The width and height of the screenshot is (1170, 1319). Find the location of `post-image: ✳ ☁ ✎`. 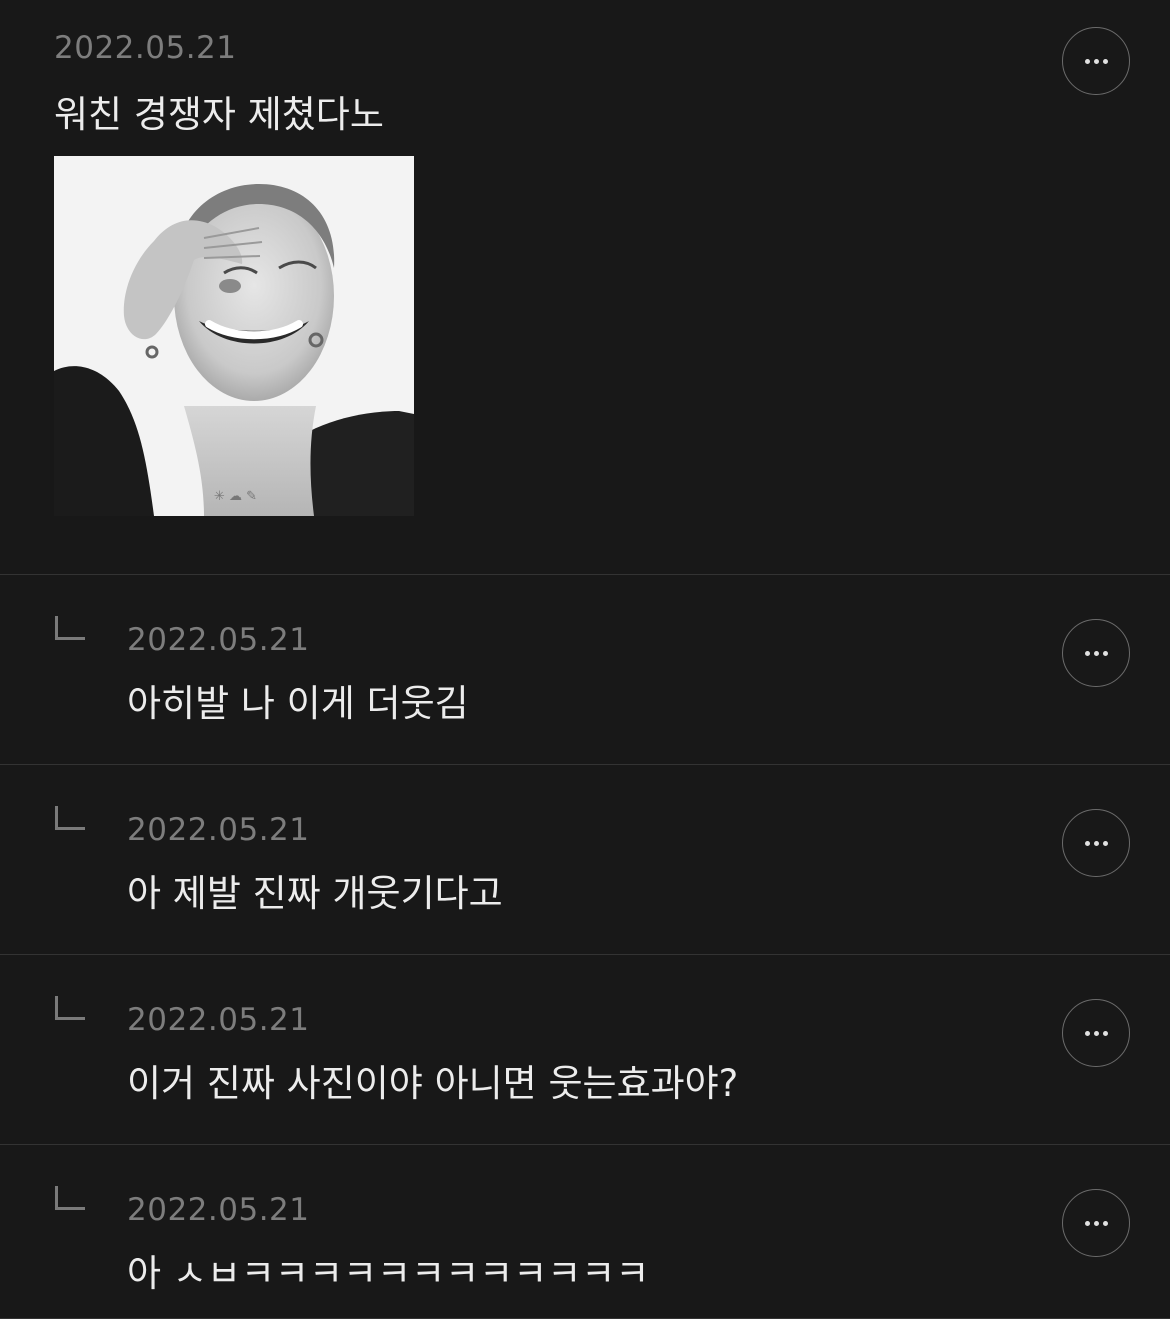

post-image: ✳ ☁ ✎ is located at coordinates (234, 336).